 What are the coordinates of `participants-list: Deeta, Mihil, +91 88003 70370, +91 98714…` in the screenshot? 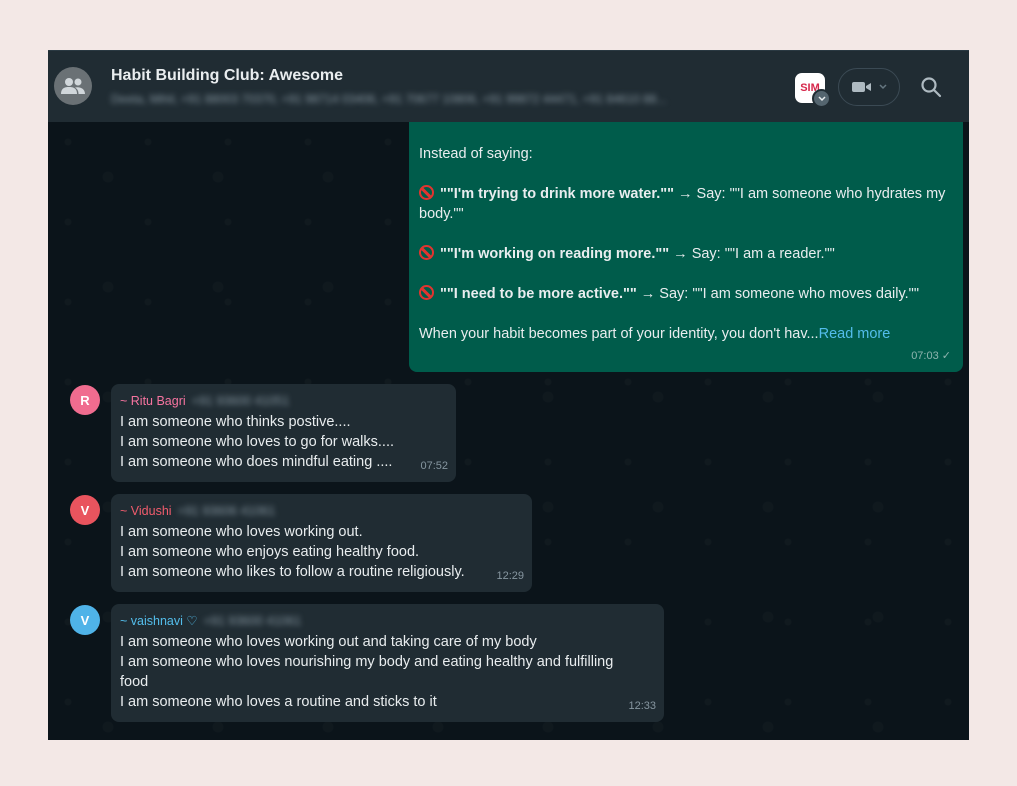 It's located at (441, 99).